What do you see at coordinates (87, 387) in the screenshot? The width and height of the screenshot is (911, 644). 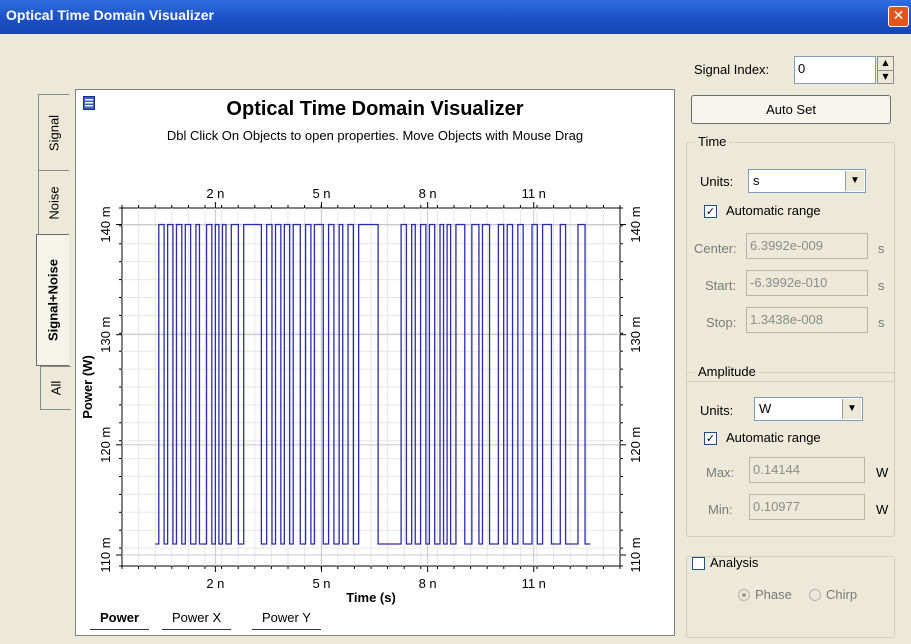 I see `y-axis-label: Power (W)` at bounding box center [87, 387].